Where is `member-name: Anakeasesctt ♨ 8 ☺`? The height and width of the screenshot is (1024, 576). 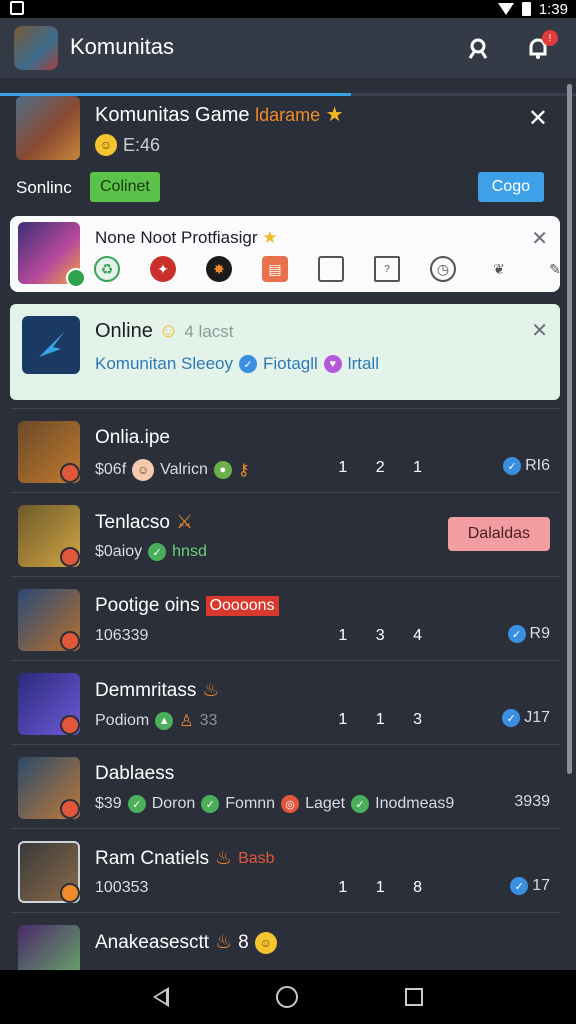 member-name: Anakeasesctt ♨ 8 ☺ is located at coordinates (186, 942).